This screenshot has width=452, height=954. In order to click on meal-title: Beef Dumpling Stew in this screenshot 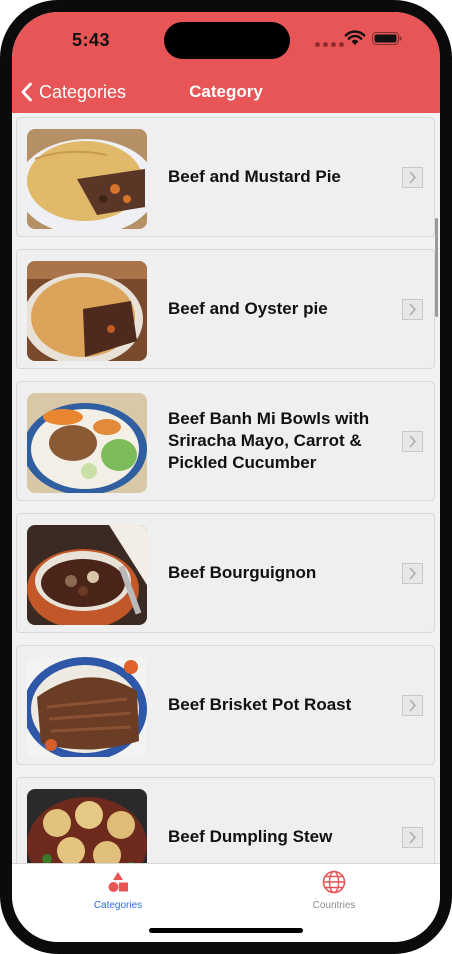, I will do `click(250, 836)`.